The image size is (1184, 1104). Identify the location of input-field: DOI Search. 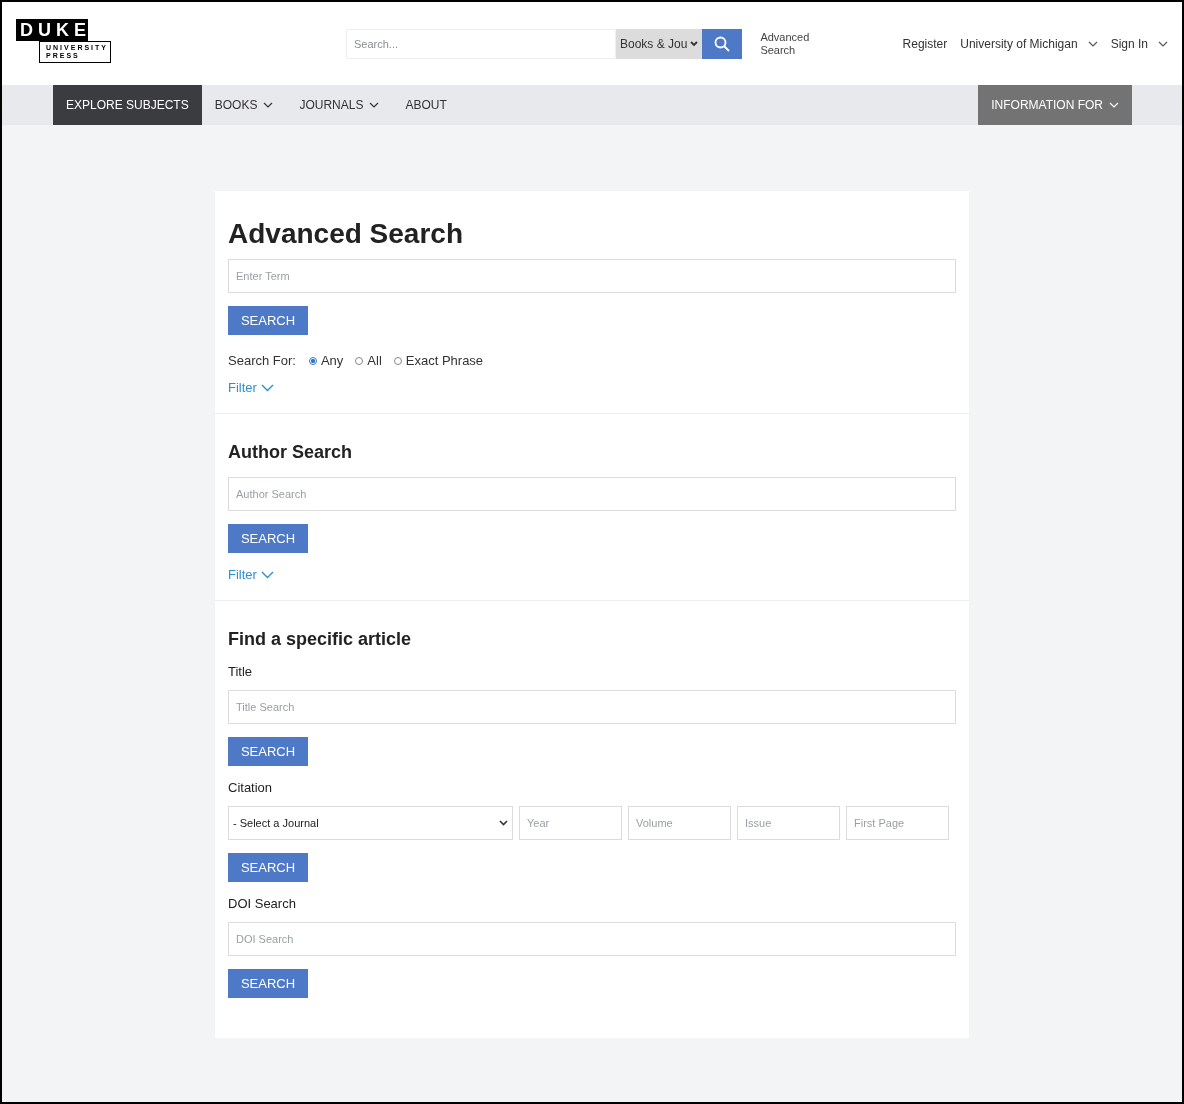
(592, 939).